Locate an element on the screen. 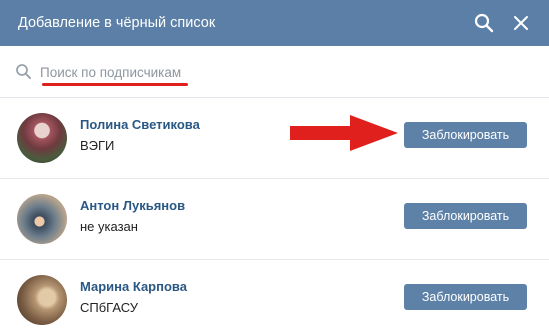 The image size is (549, 332). user-subtitle: СПбГАСУ is located at coordinates (109, 307).